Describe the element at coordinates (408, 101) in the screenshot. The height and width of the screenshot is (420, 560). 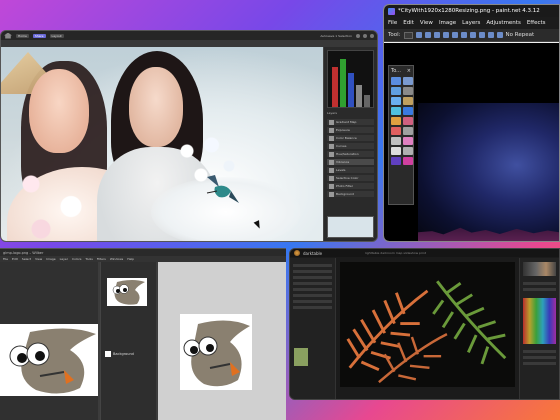
I see `pan-icon` at that location.